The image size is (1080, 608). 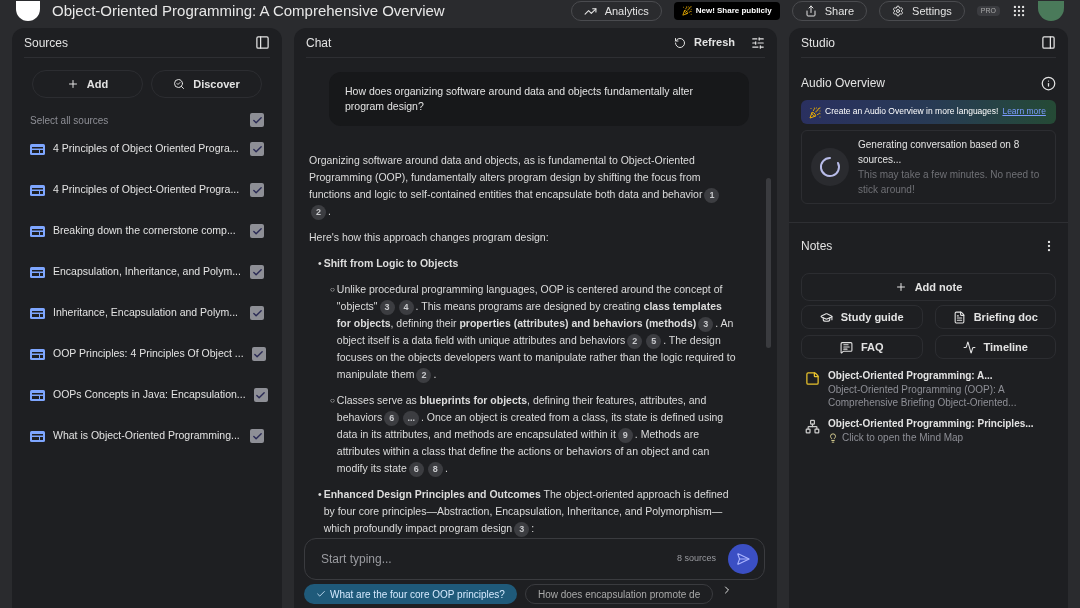 What do you see at coordinates (758, 42) in the screenshot?
I see `tune-icon` at bounding box center [758, 42].